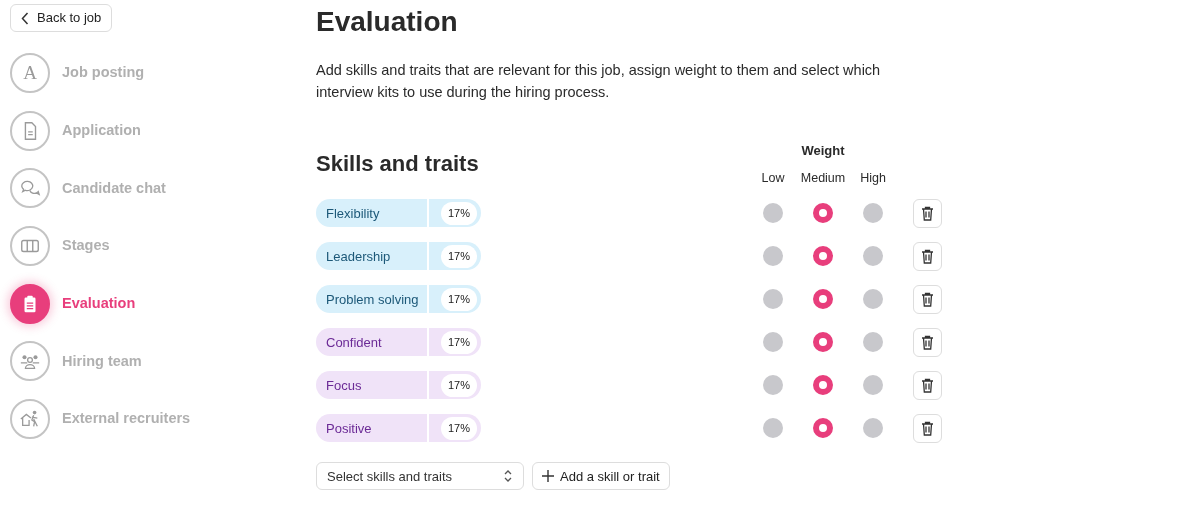  I want to click on step-label: Stages, so click(86, 246).